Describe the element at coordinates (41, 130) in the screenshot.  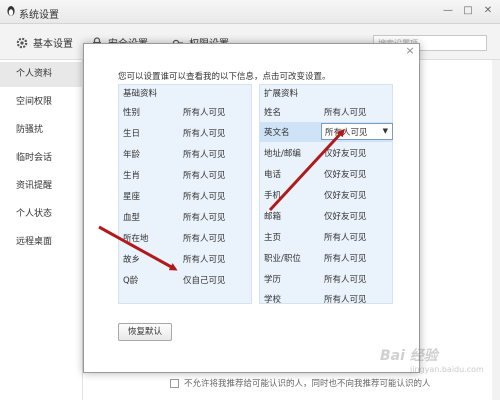
I see `sidebar-item-anti-harassment: 防骚扰` at that location.